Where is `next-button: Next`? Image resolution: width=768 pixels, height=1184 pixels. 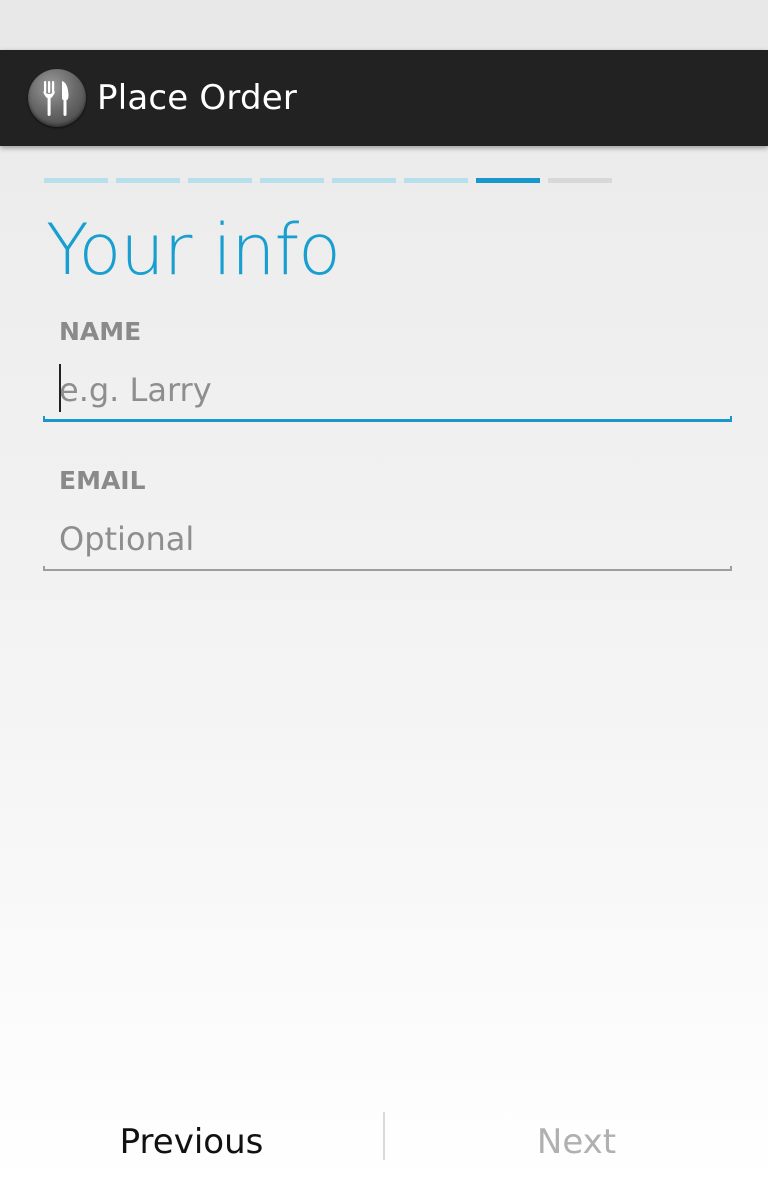 next-button: Next is located at coordinates (576, 1142).